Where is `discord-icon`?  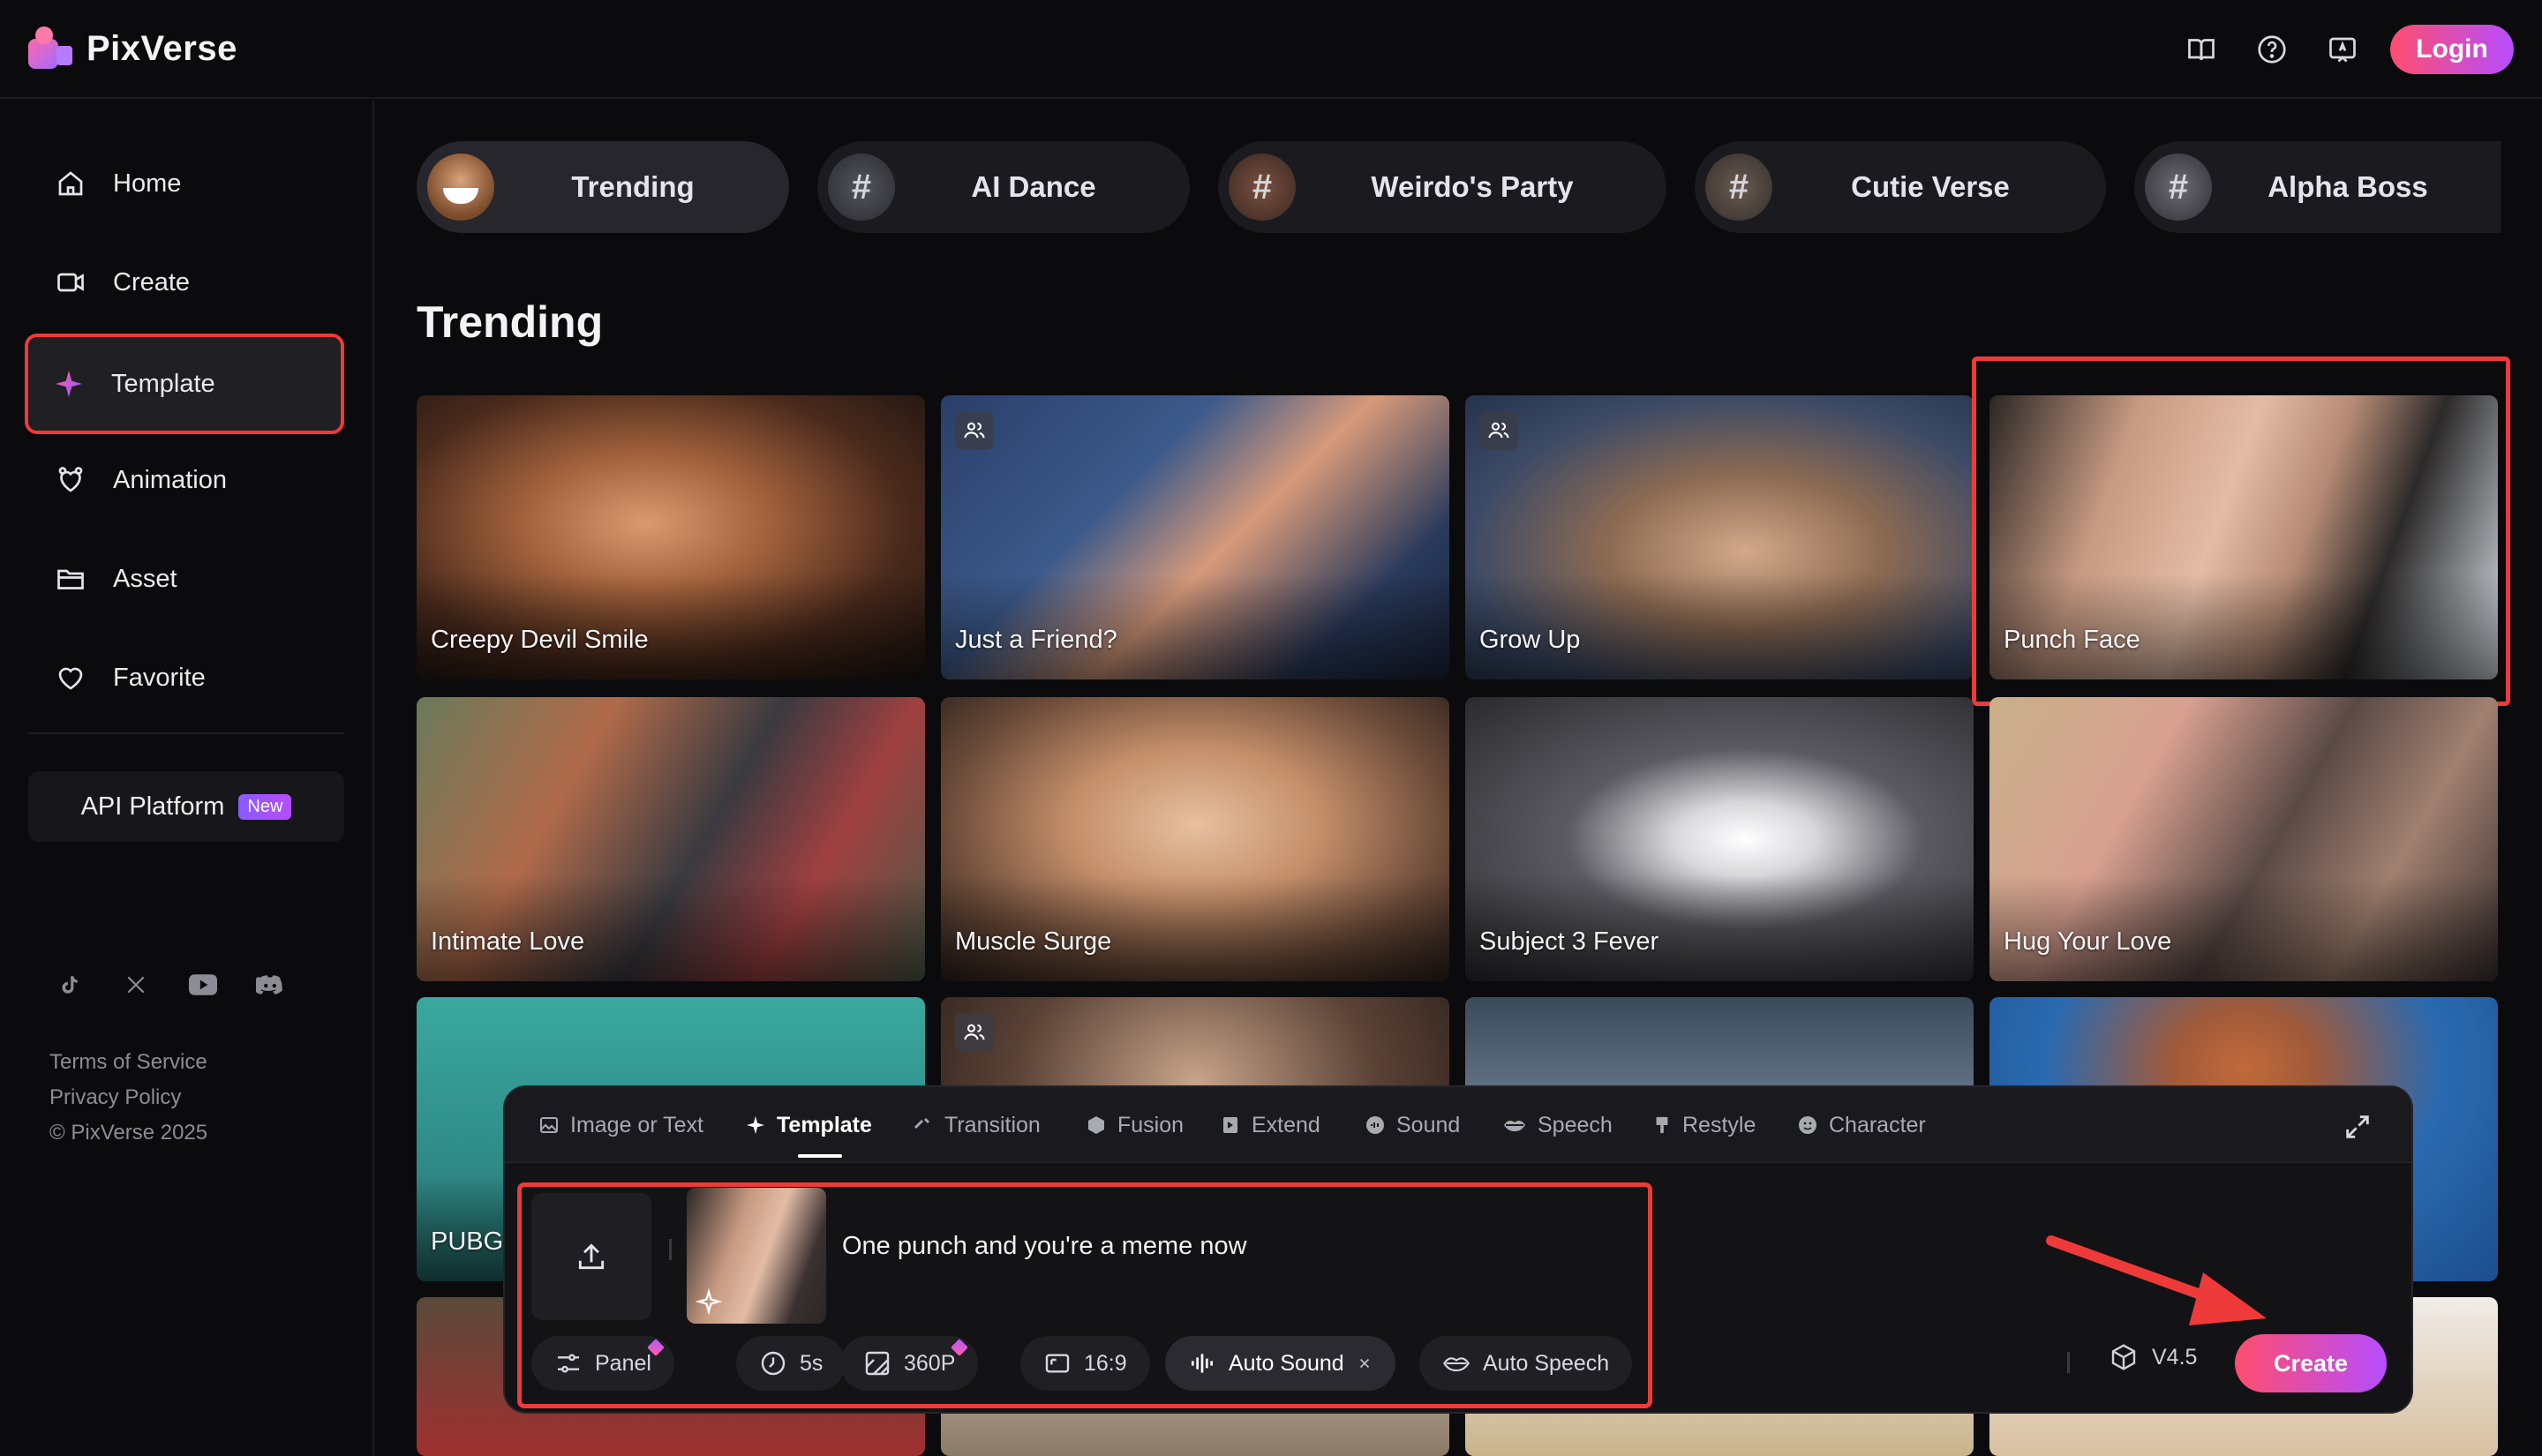
discord-icon is located at coordinates (270, 985).